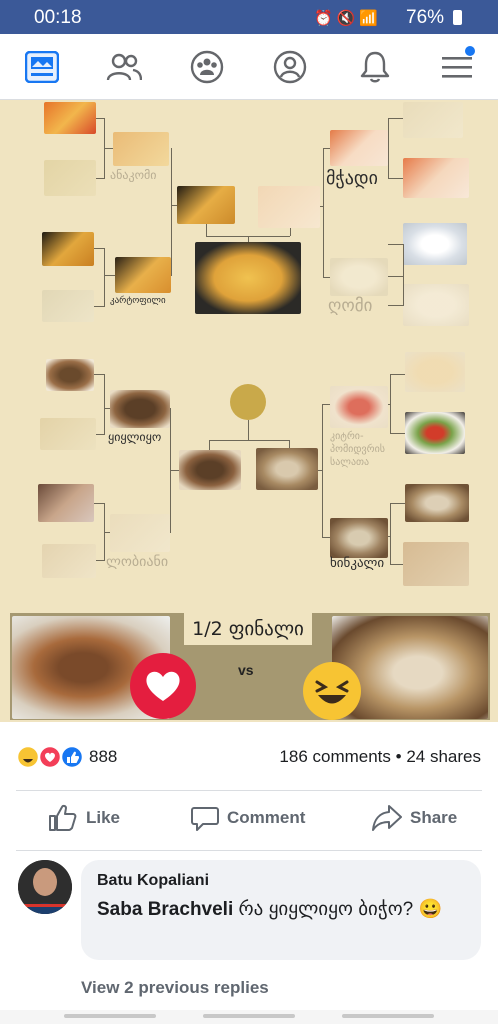 This screenshot has height=1024, width=498. Describe the element at coordinates (357, 563) in the screenshot. I see `label-khinkali: ხინკალი` at that location.